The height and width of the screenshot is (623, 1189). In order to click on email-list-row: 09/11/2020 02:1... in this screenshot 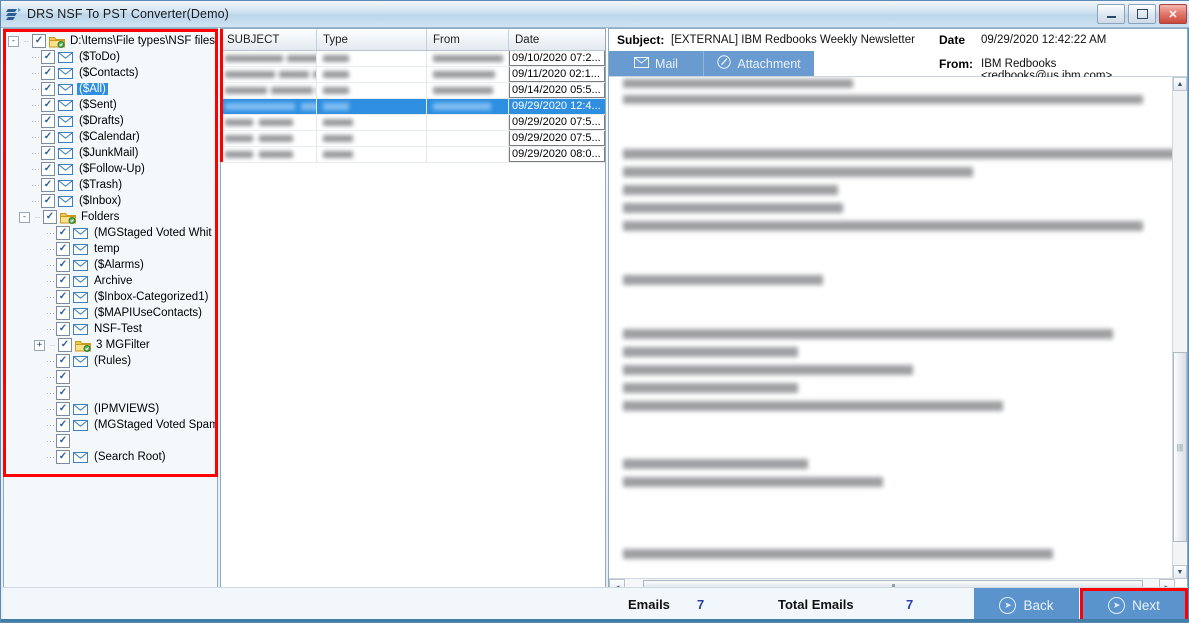, I will do `click(413, 75)`.